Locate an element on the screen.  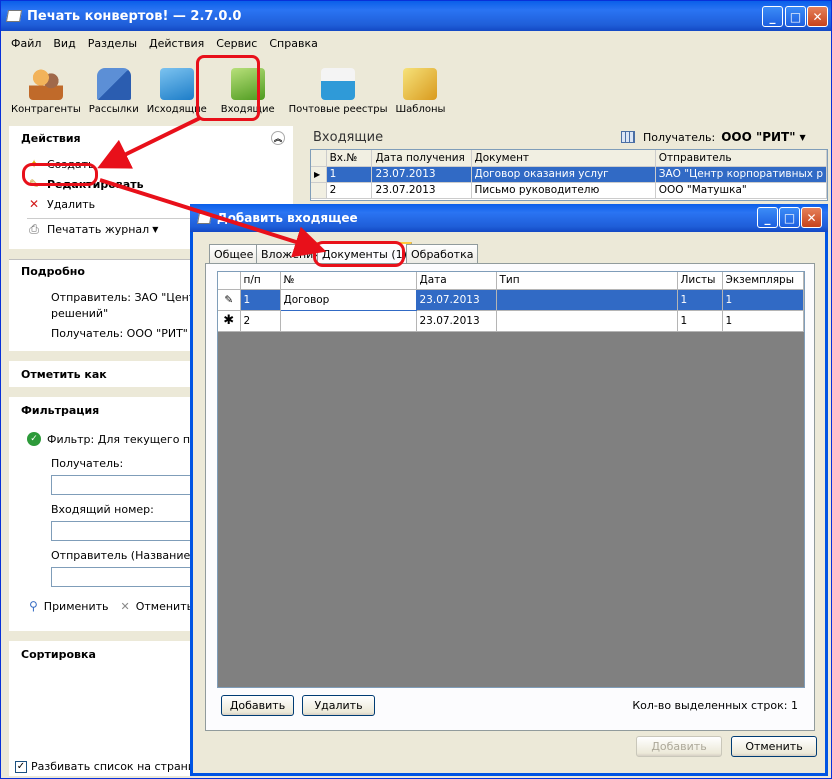
cancel-icon: ✕ is located at coordinates (125, 606).